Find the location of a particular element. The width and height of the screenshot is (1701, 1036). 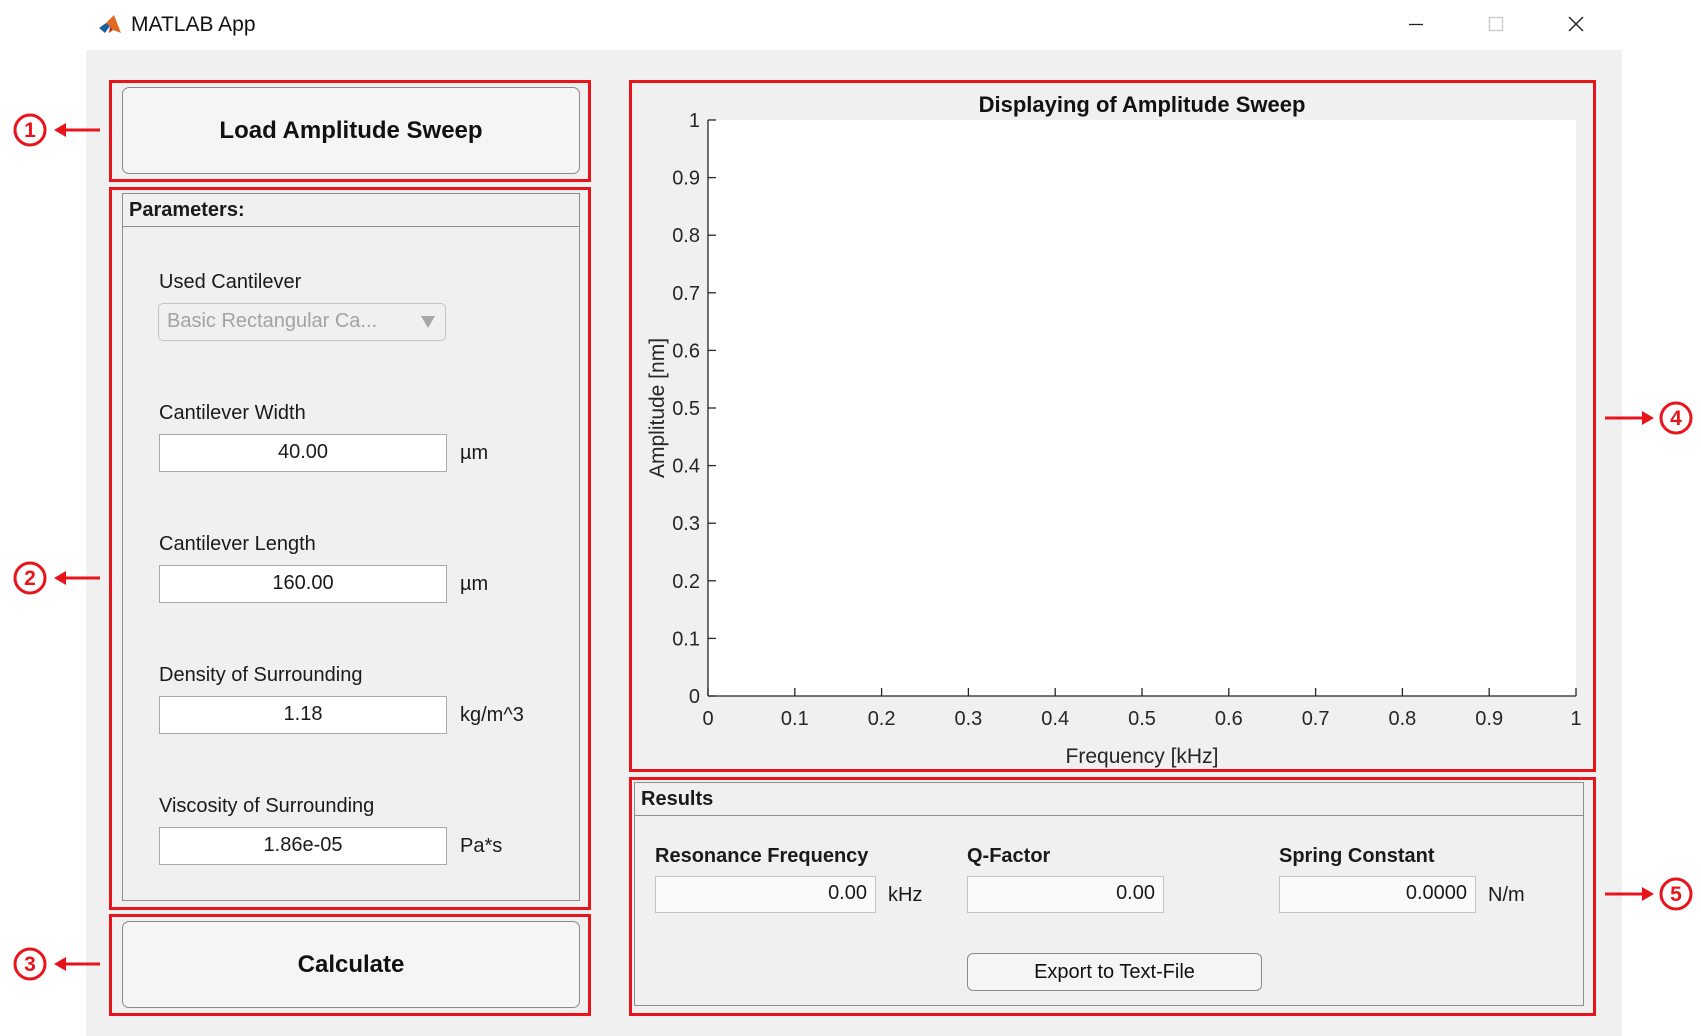

x-tick-label: 0.4 is located at coordinates (1055, 719).